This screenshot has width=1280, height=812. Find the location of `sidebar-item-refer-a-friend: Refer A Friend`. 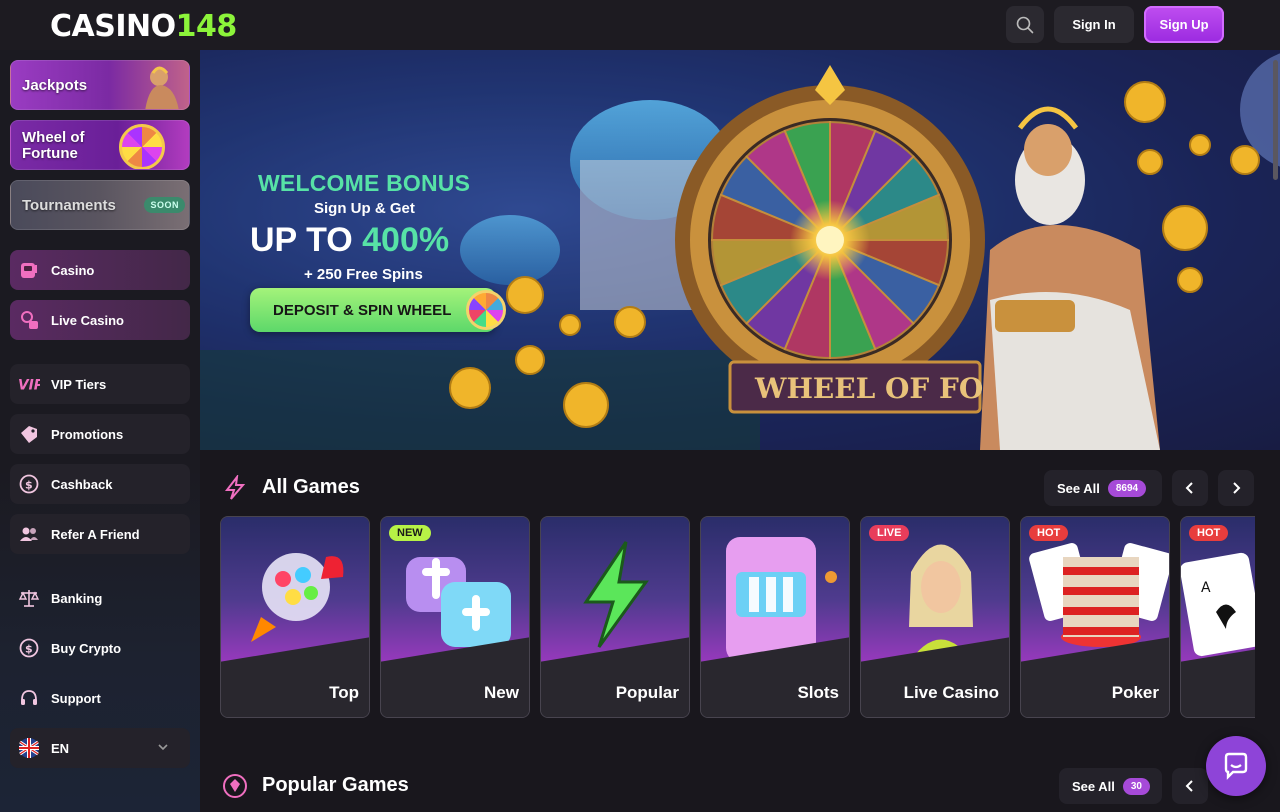

sidebar-item-refer-a-friend: Refer A Friend is located at coordinates (100, 534).